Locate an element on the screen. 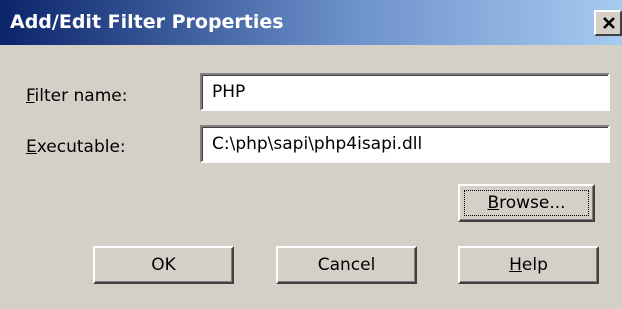  executable-input: C:\php\sapi\php4isapi.dll is located at coordinates (405, 144).